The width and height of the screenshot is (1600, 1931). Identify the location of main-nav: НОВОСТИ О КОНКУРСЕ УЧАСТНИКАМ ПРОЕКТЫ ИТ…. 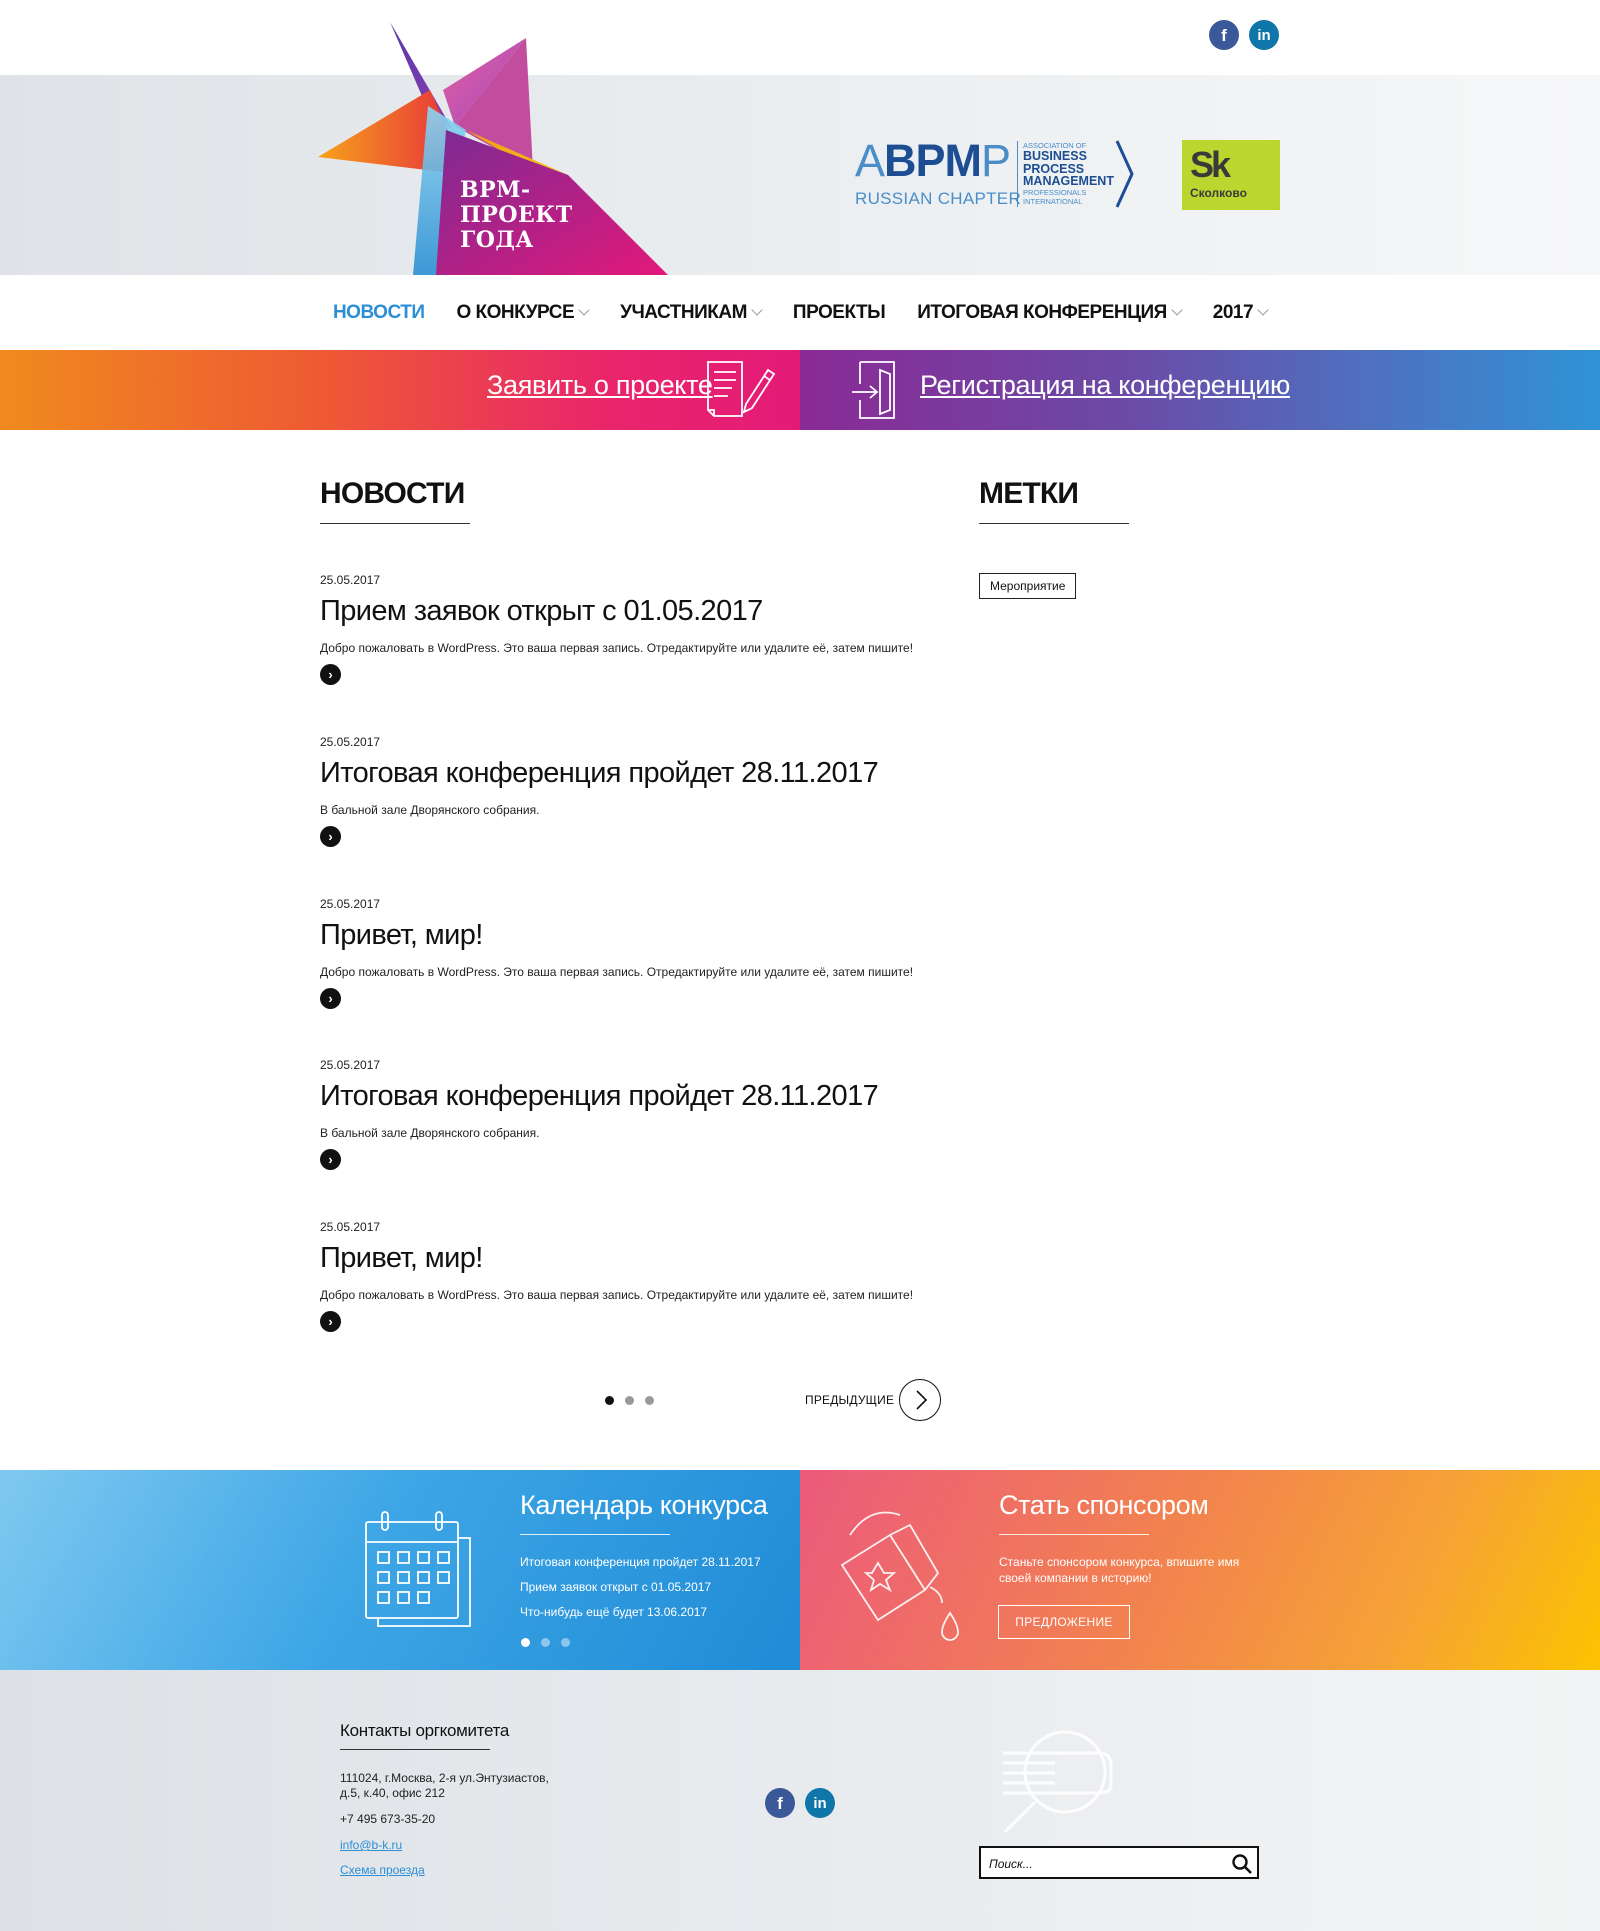
(800, 312).